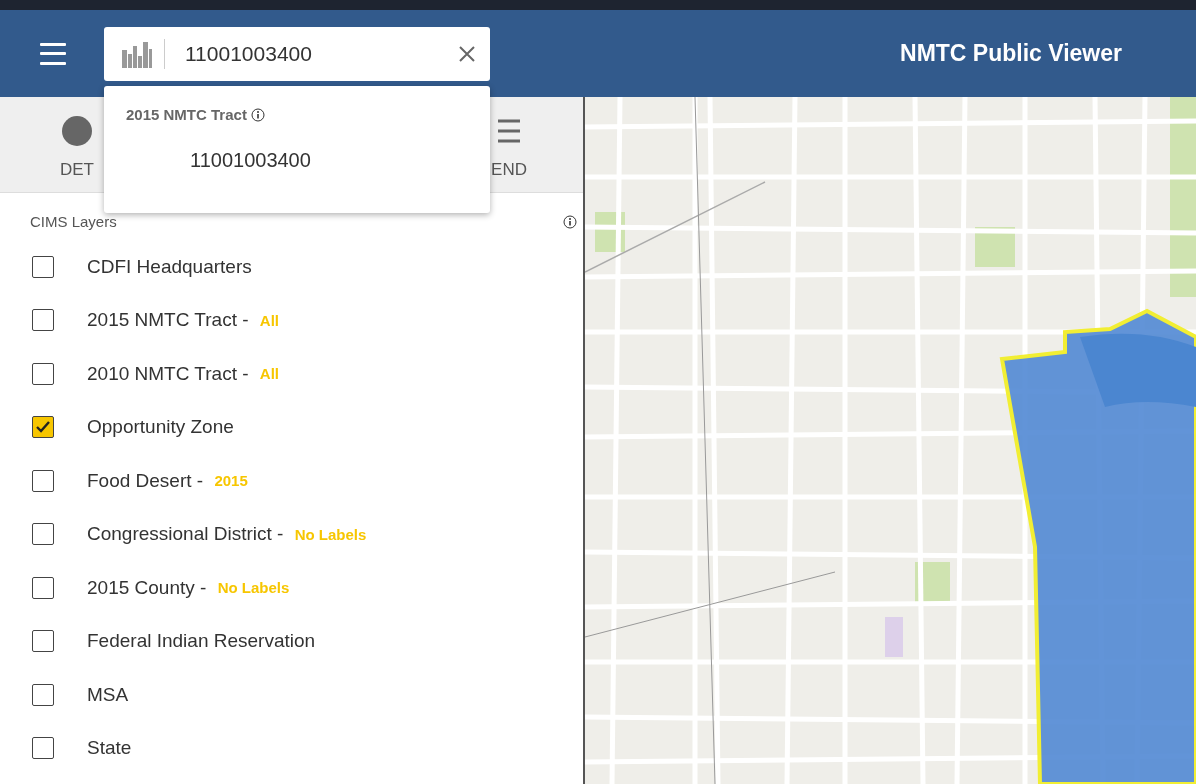 The width and height of the screenshot is (1196, 784). What do you see at coordinates (250, 160) in the screenshot?
I see `search-result: 11001003400` at bounding box center [250, 160].